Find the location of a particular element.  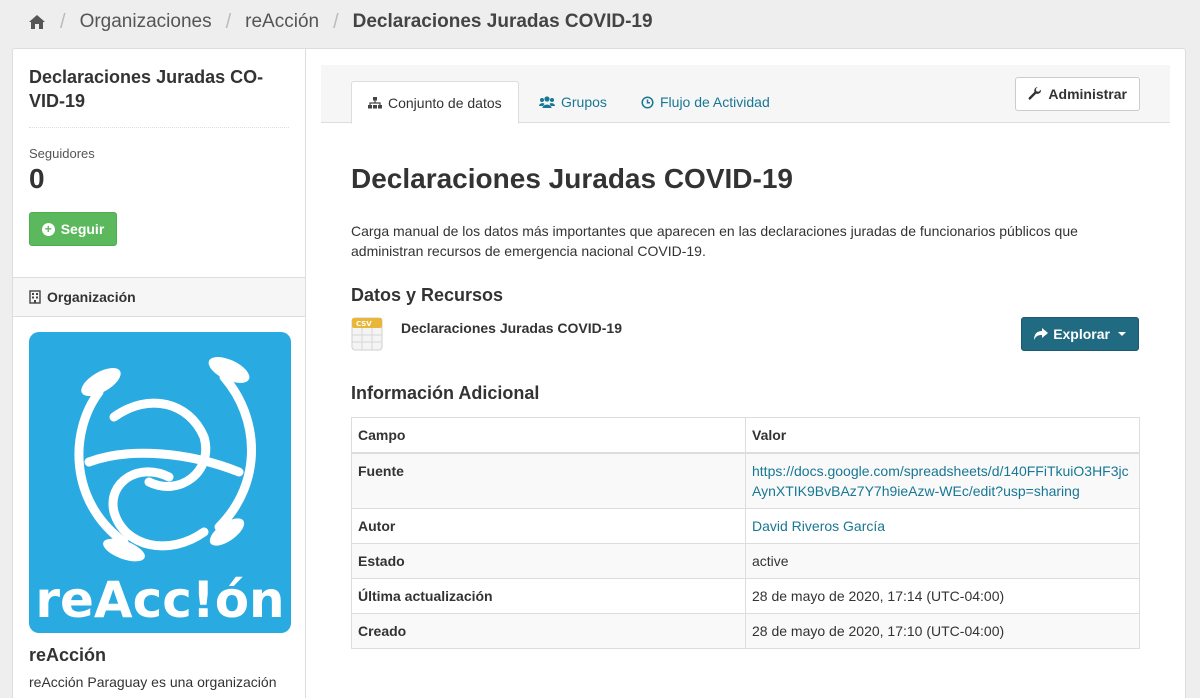

explore-button: Explorar is located at coordinates (1080, 334).